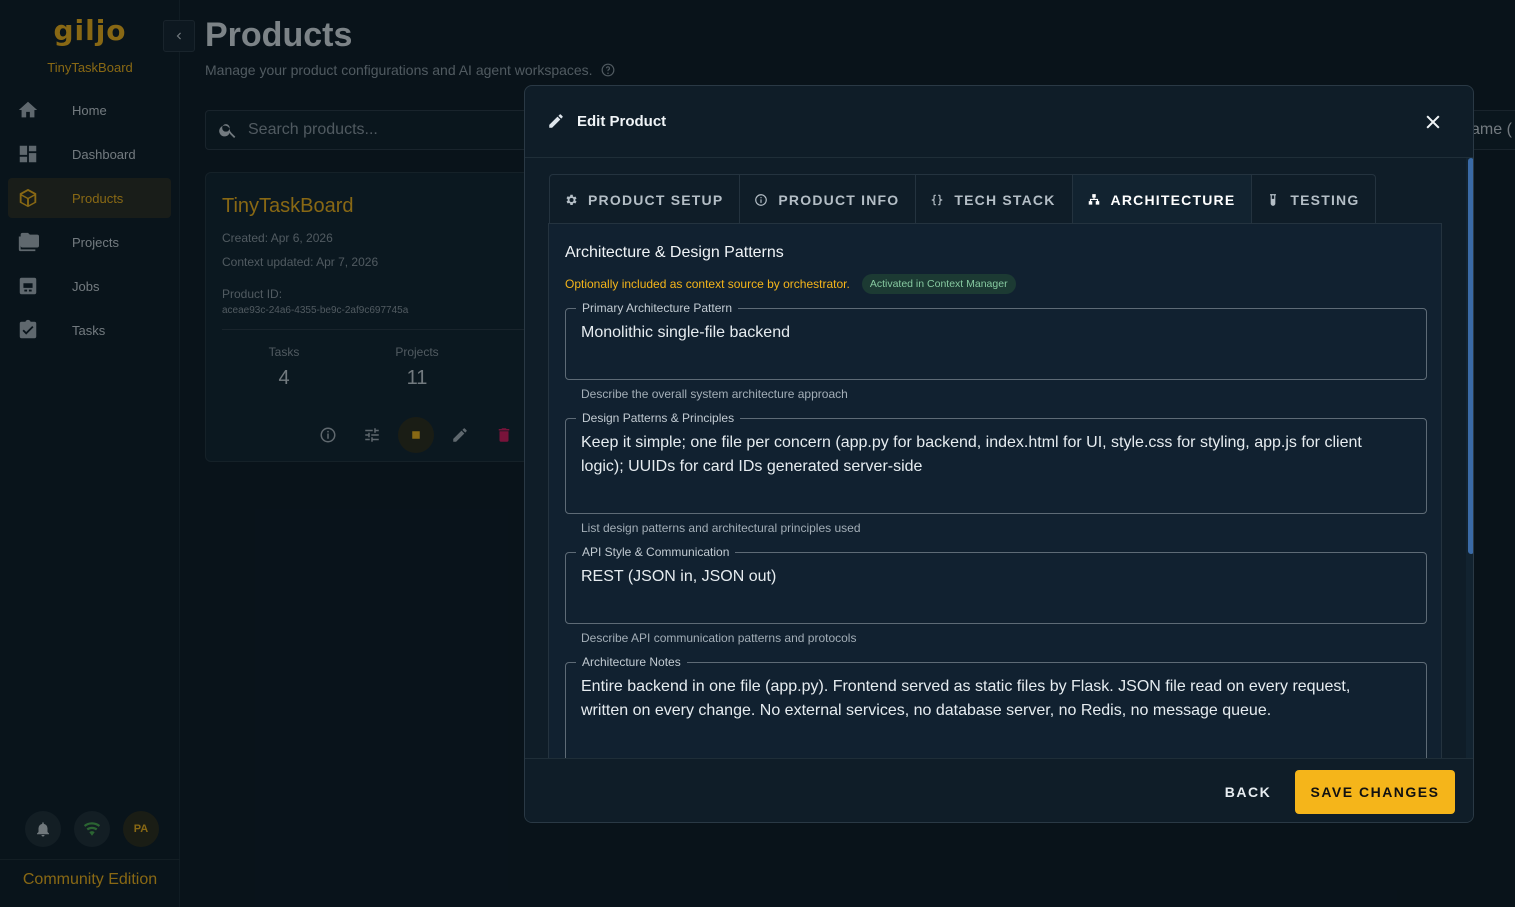 The image size is (1515, 907). What do you see at coordinates (937, 199) in the screenshot?
I see `braces-icon` at bounding box center [937, 199].